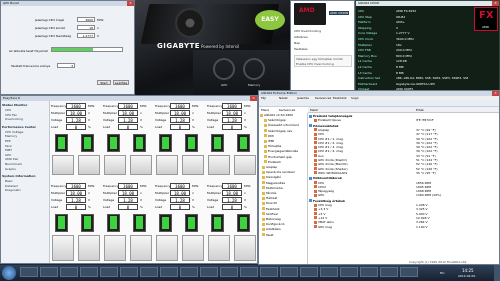 The height and width of the screenshot is (281, 500). What do you see at coordinates (468, 270) in the screenshot?
I see `clock: 14:25` at bounding box center [468, 270].